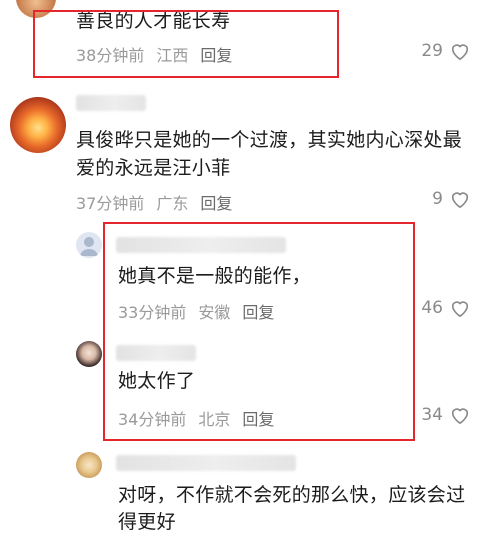 This screenshot has height=536, width=499. What do you see at coordinates (432, 51) in the screenshot?
I see `like-count: 29` at bounding box center [432, 51].